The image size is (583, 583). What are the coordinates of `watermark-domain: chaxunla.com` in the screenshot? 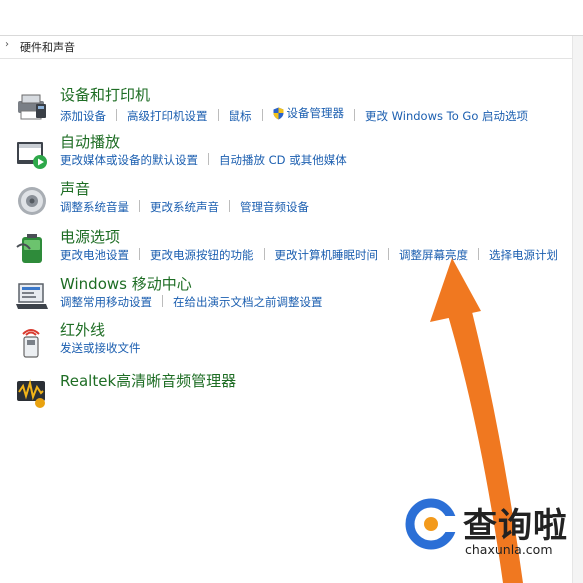 It's located at (509, 549).